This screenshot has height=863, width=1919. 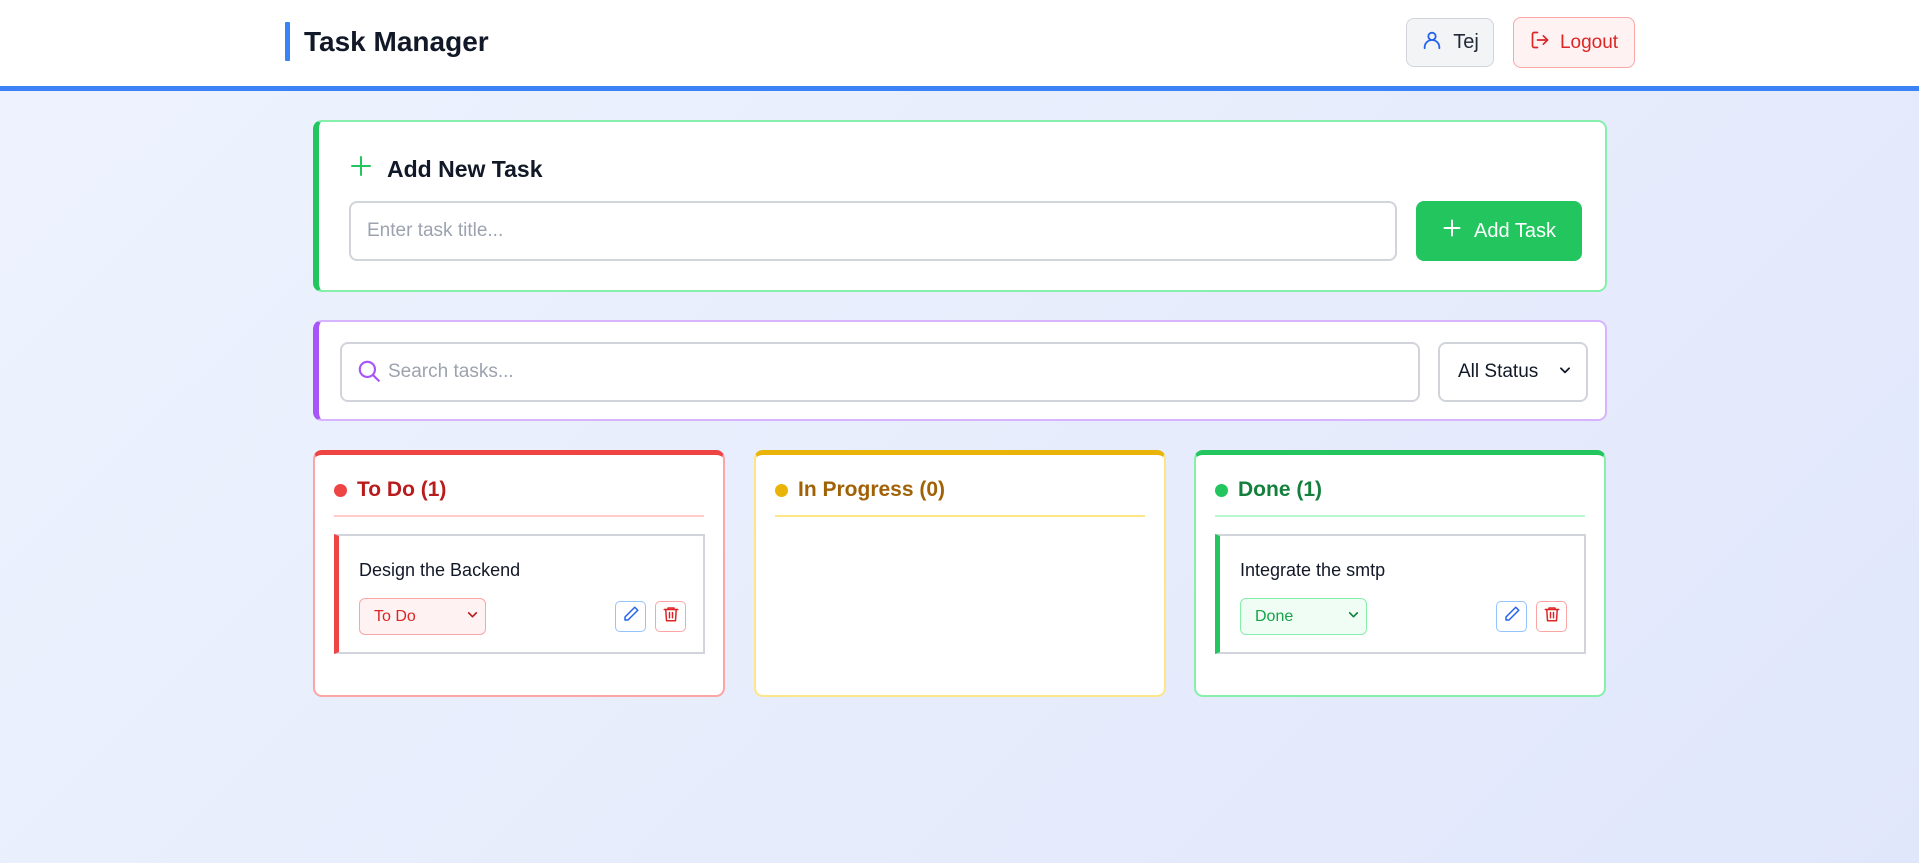 I want to click on add-task-heading-text: Add New Task, so click(x=465, y=168).